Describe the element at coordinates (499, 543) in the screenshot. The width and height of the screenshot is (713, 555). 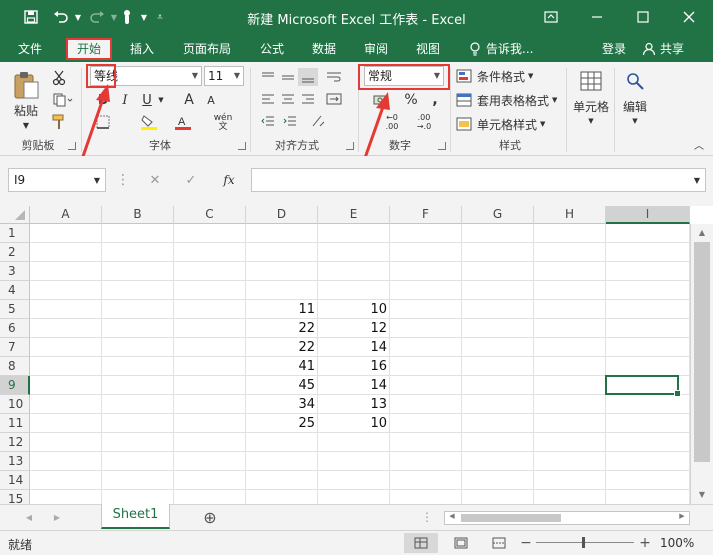
I see `page-break-view-icon` at that location.